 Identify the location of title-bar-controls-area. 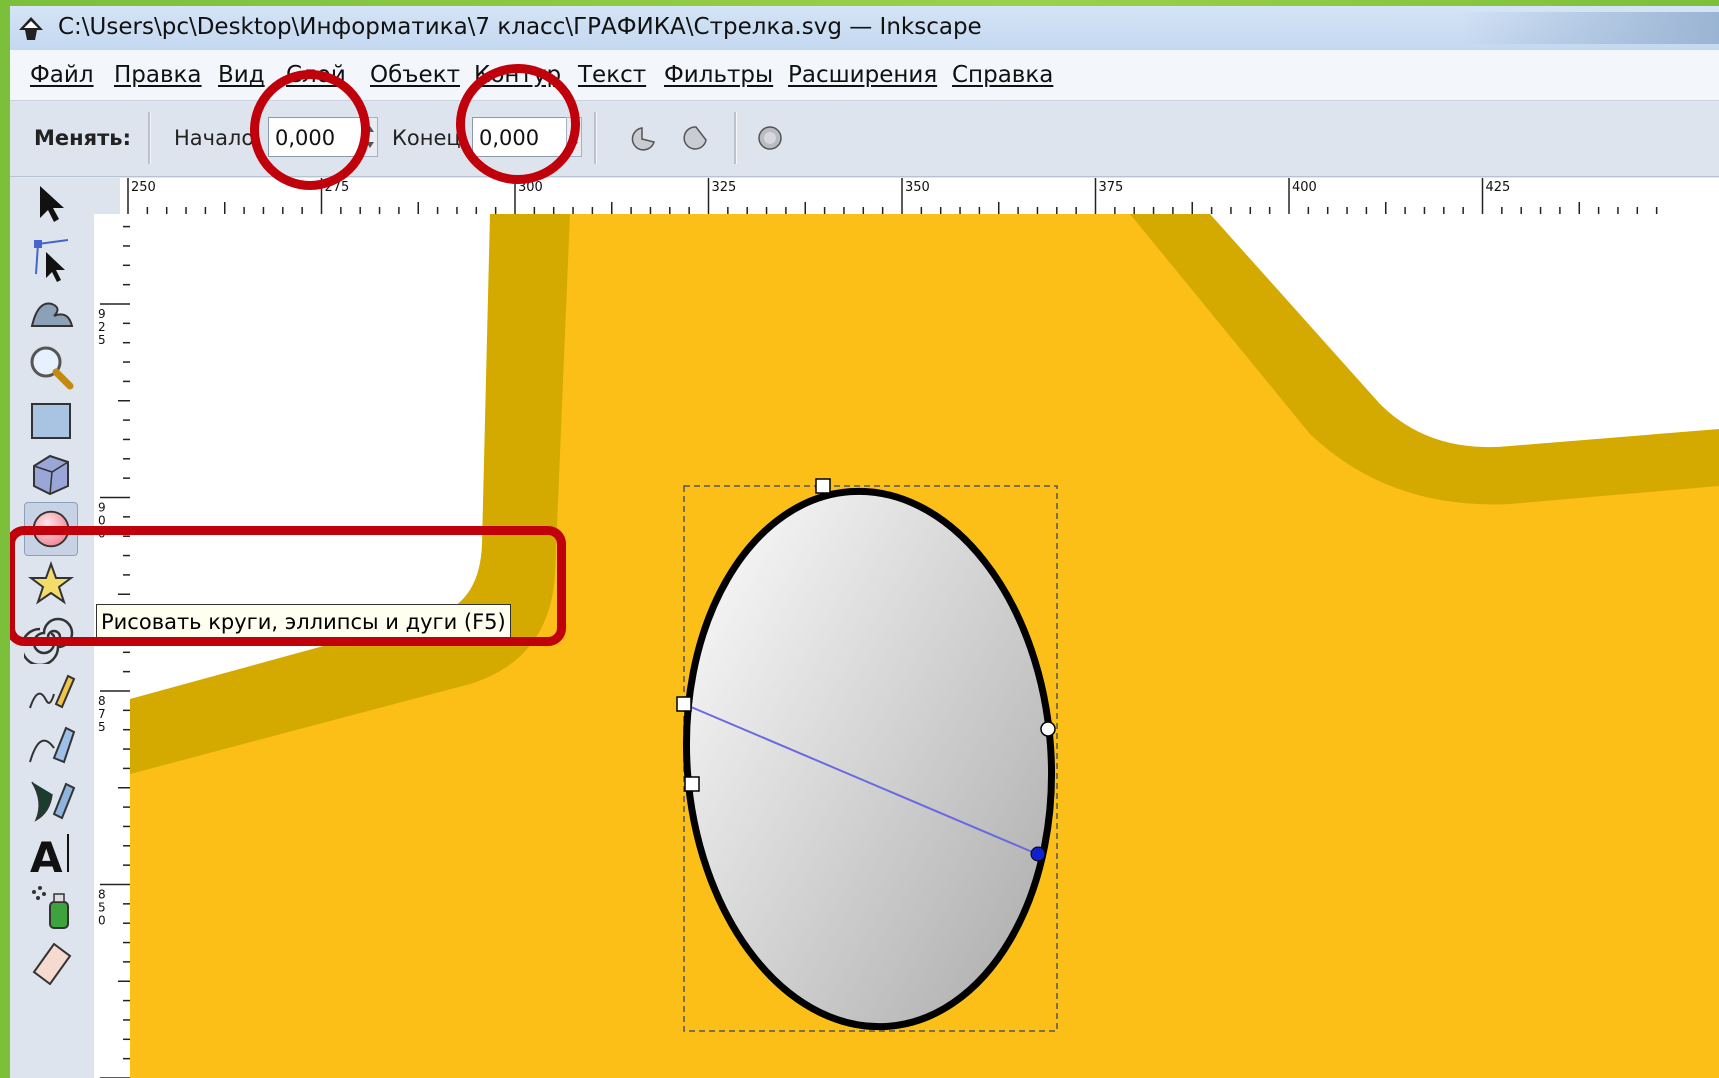
(1589, 28).